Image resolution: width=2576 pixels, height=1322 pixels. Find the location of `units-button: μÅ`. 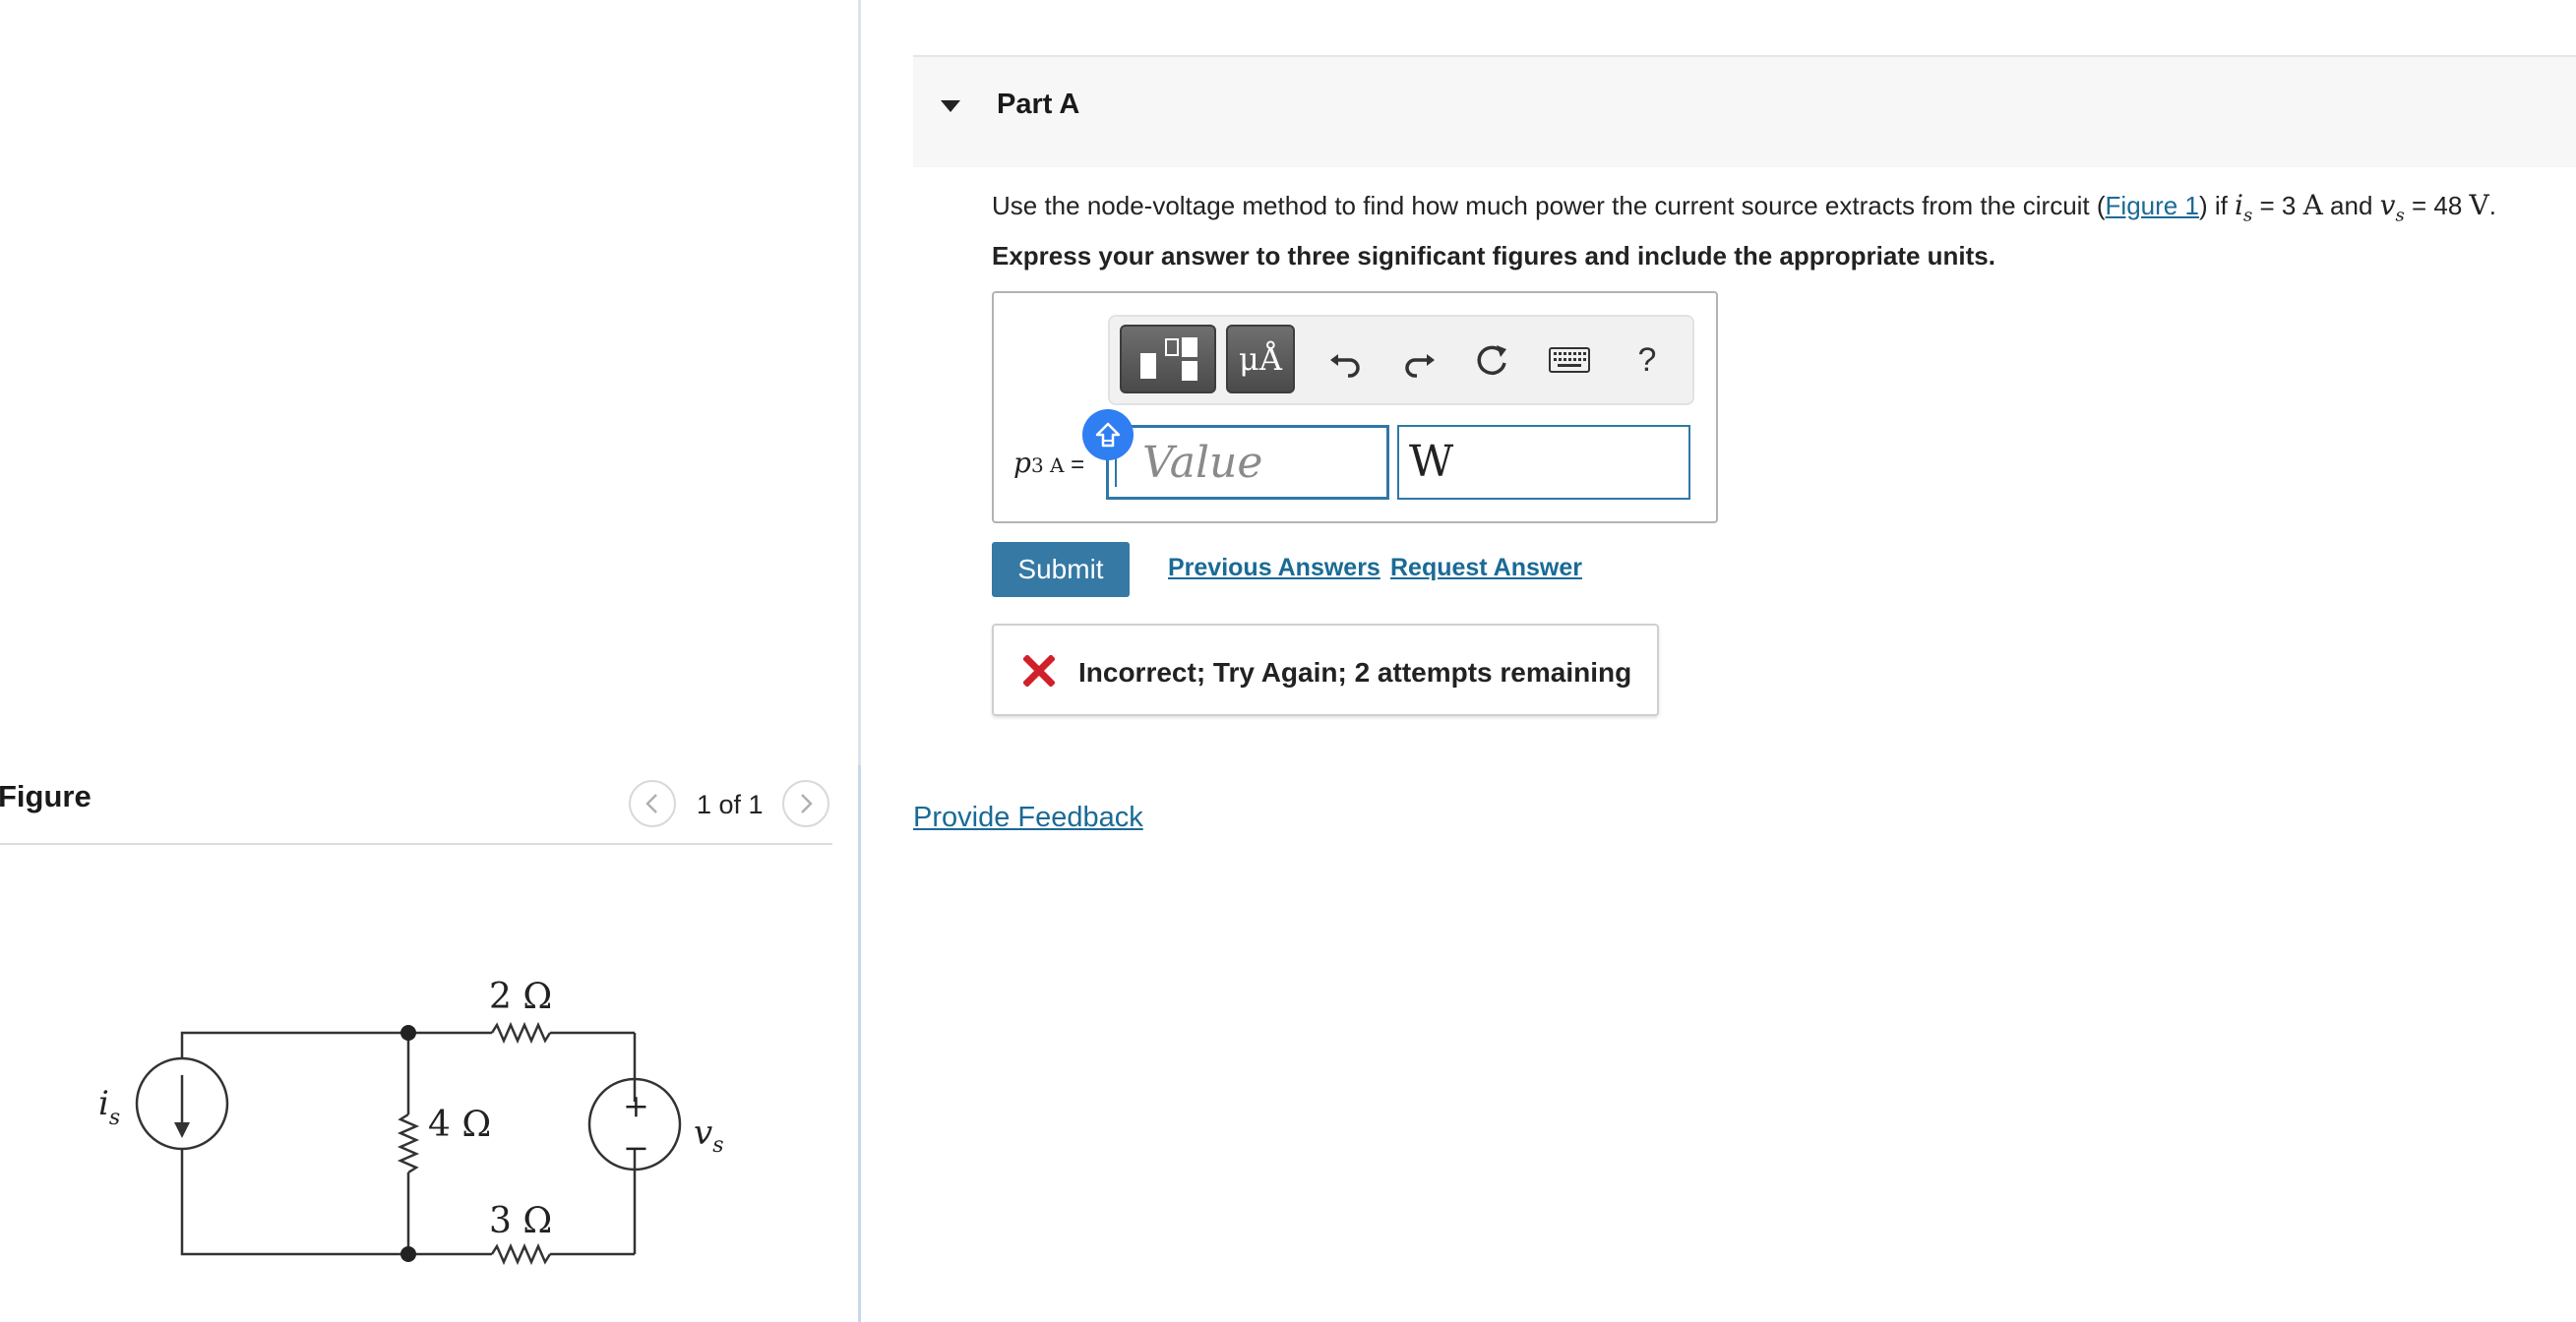

units-button: μÅ is located at coordinates (1260, 359).